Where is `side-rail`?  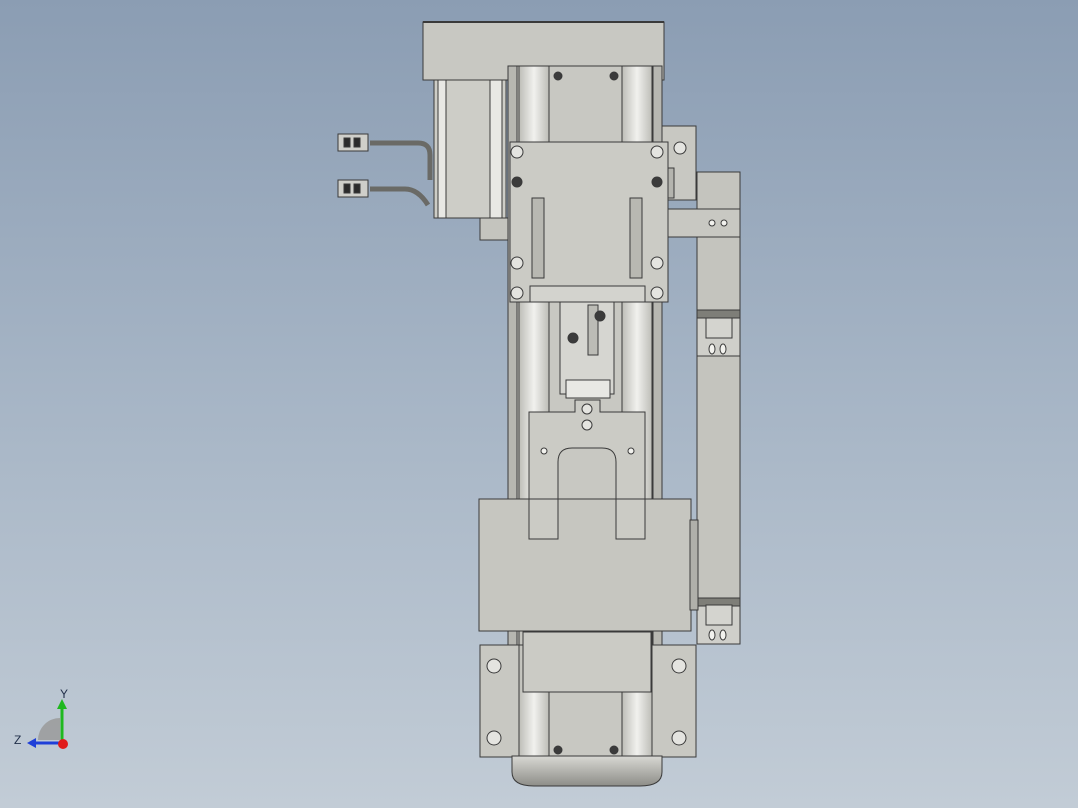
side-rail is located at coordinates (718, 408).